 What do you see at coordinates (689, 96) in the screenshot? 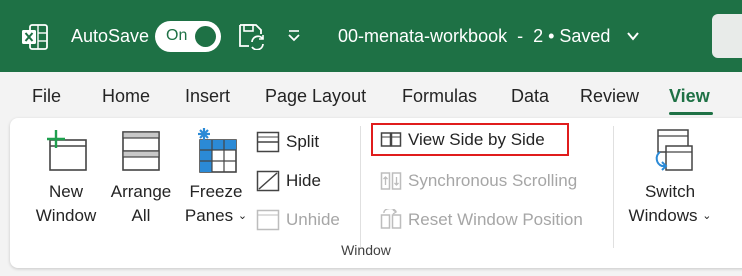
I see `tab-view: View` at bounding box center [689, 96].